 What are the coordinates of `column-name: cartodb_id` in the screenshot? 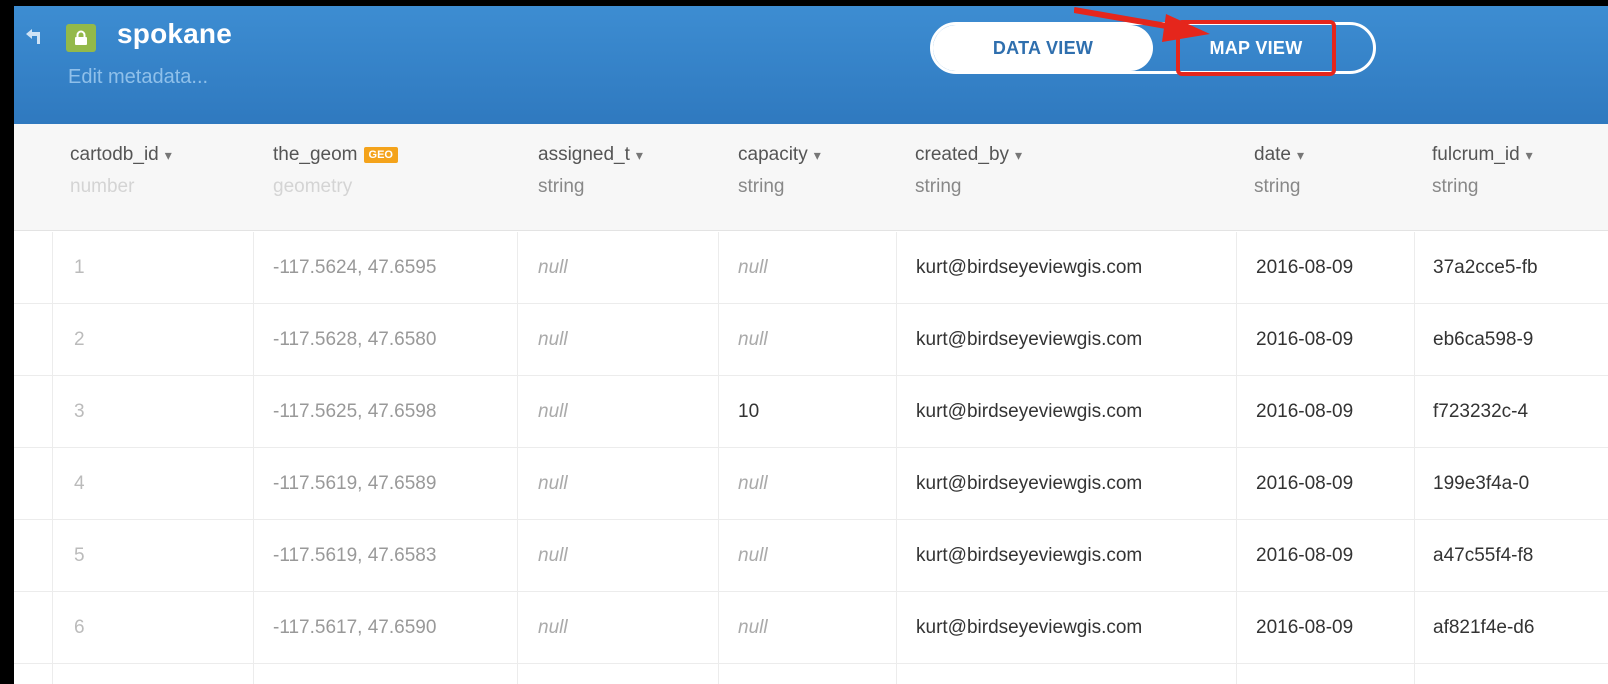 It's located at (114, 154).